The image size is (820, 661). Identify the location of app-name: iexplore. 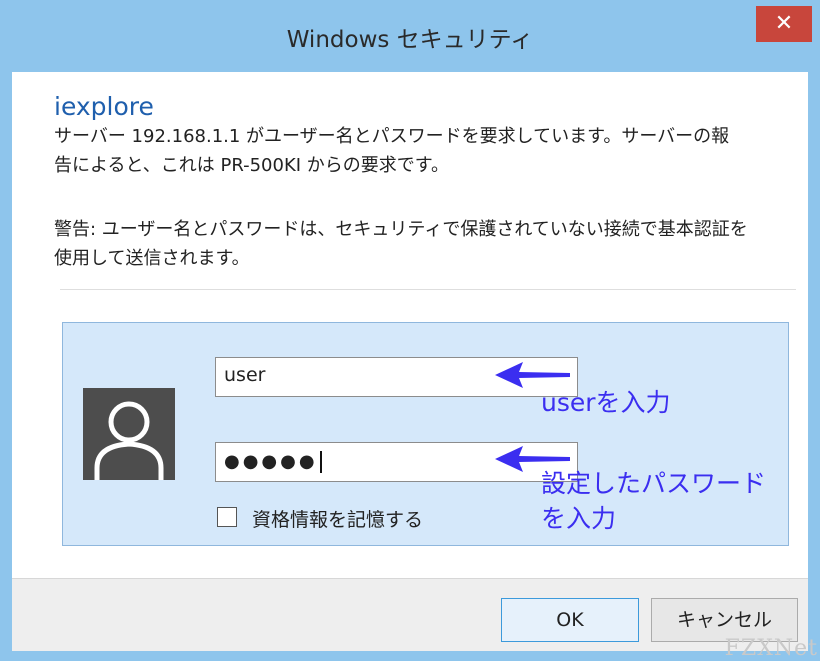
(104, 106).